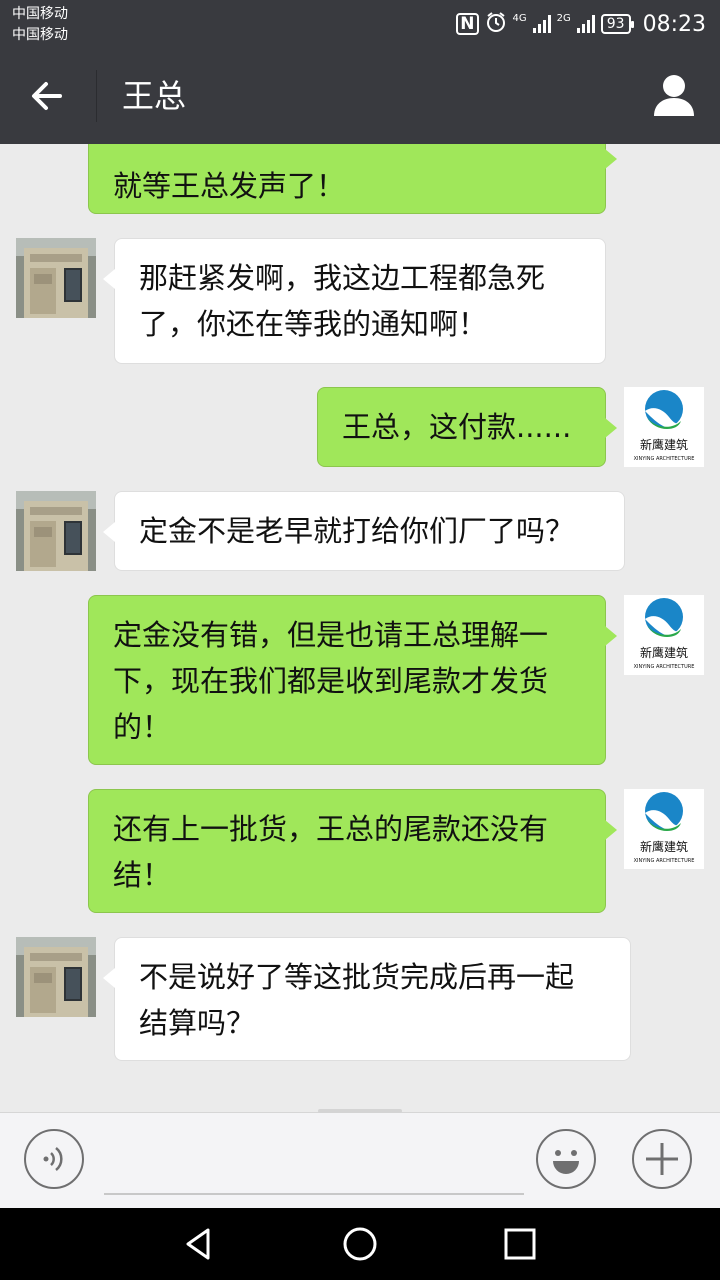 The height and width of the screenshot is (1280, 720). I want to click on triangle-back-icon, so click(198, 1244).